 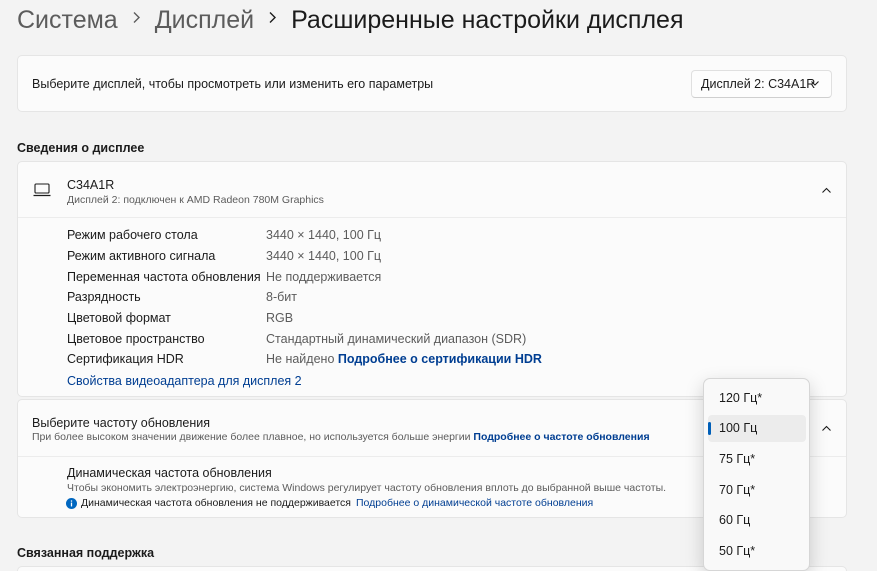 What do you see at coordinates (121, 423) in the screenshot?
I see `refresh-rate-title: Выберите частоту обновления` at bounding box center [121, 423].